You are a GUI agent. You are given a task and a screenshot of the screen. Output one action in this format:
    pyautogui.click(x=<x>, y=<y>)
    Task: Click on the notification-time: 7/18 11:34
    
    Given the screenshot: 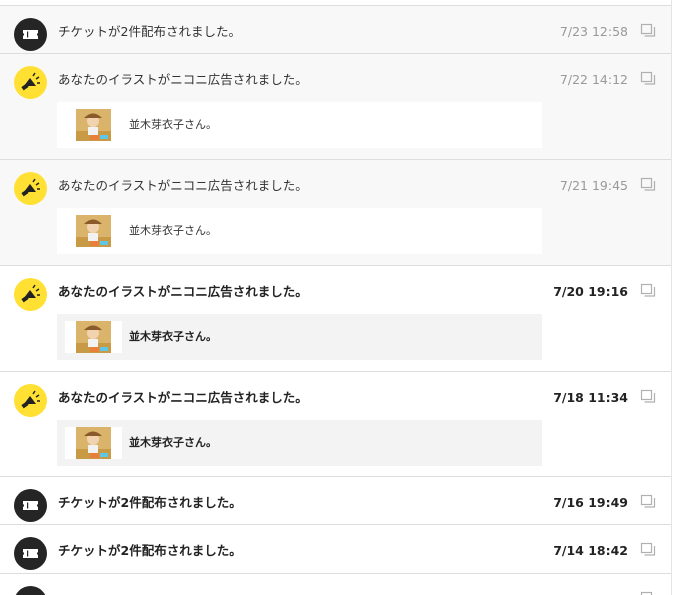 What is the action you would take?
    pyautogui.click(x=590, y=397)
    